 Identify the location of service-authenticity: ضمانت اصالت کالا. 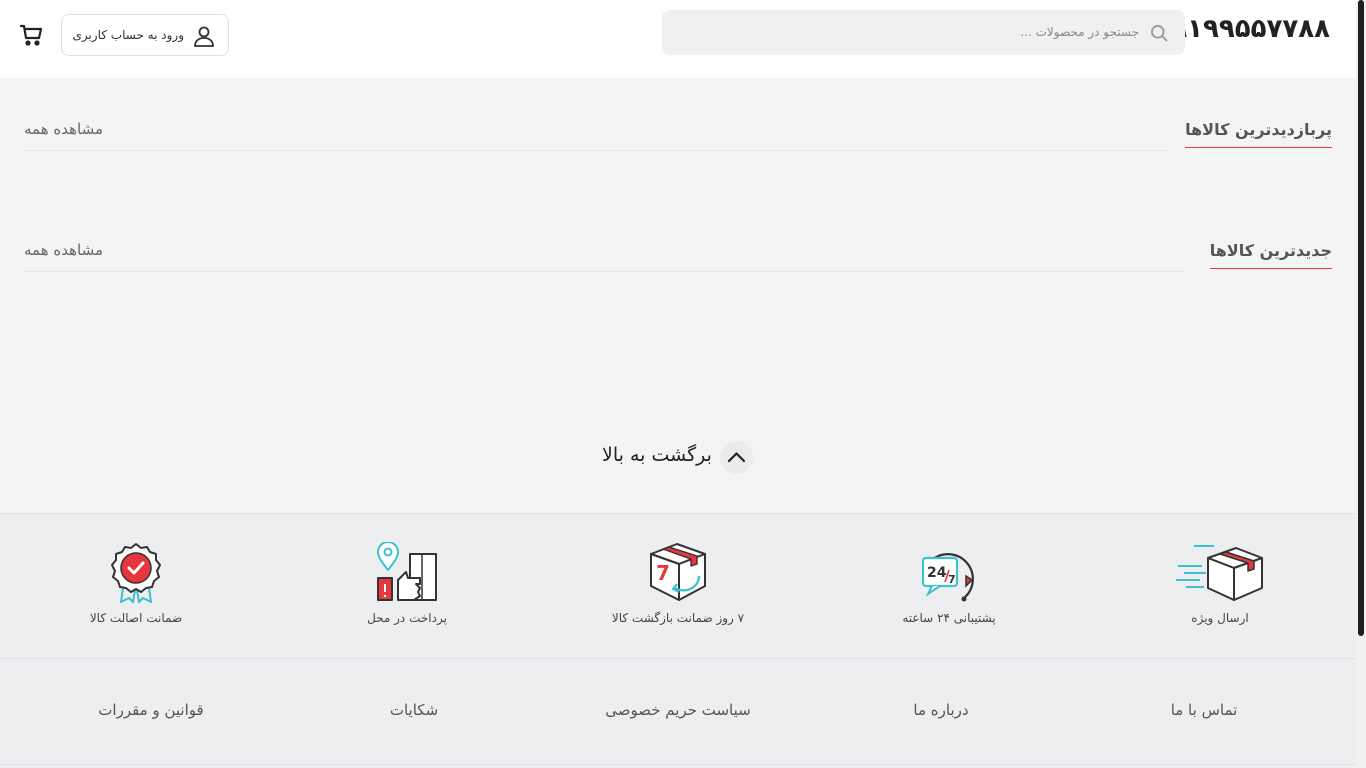
(136, 587).